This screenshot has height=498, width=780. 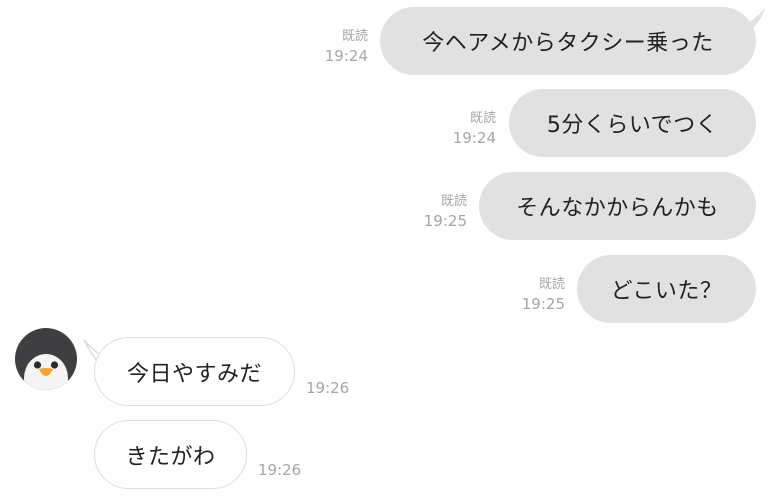 I want to click on message-text: 今日やすみだ, so click(x=194, y=374).